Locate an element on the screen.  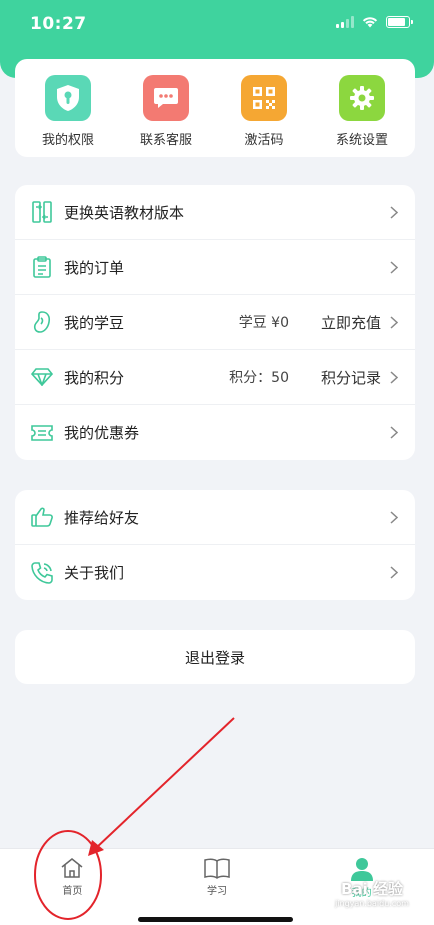
diamond-icon is located at coordinates (42, 377).